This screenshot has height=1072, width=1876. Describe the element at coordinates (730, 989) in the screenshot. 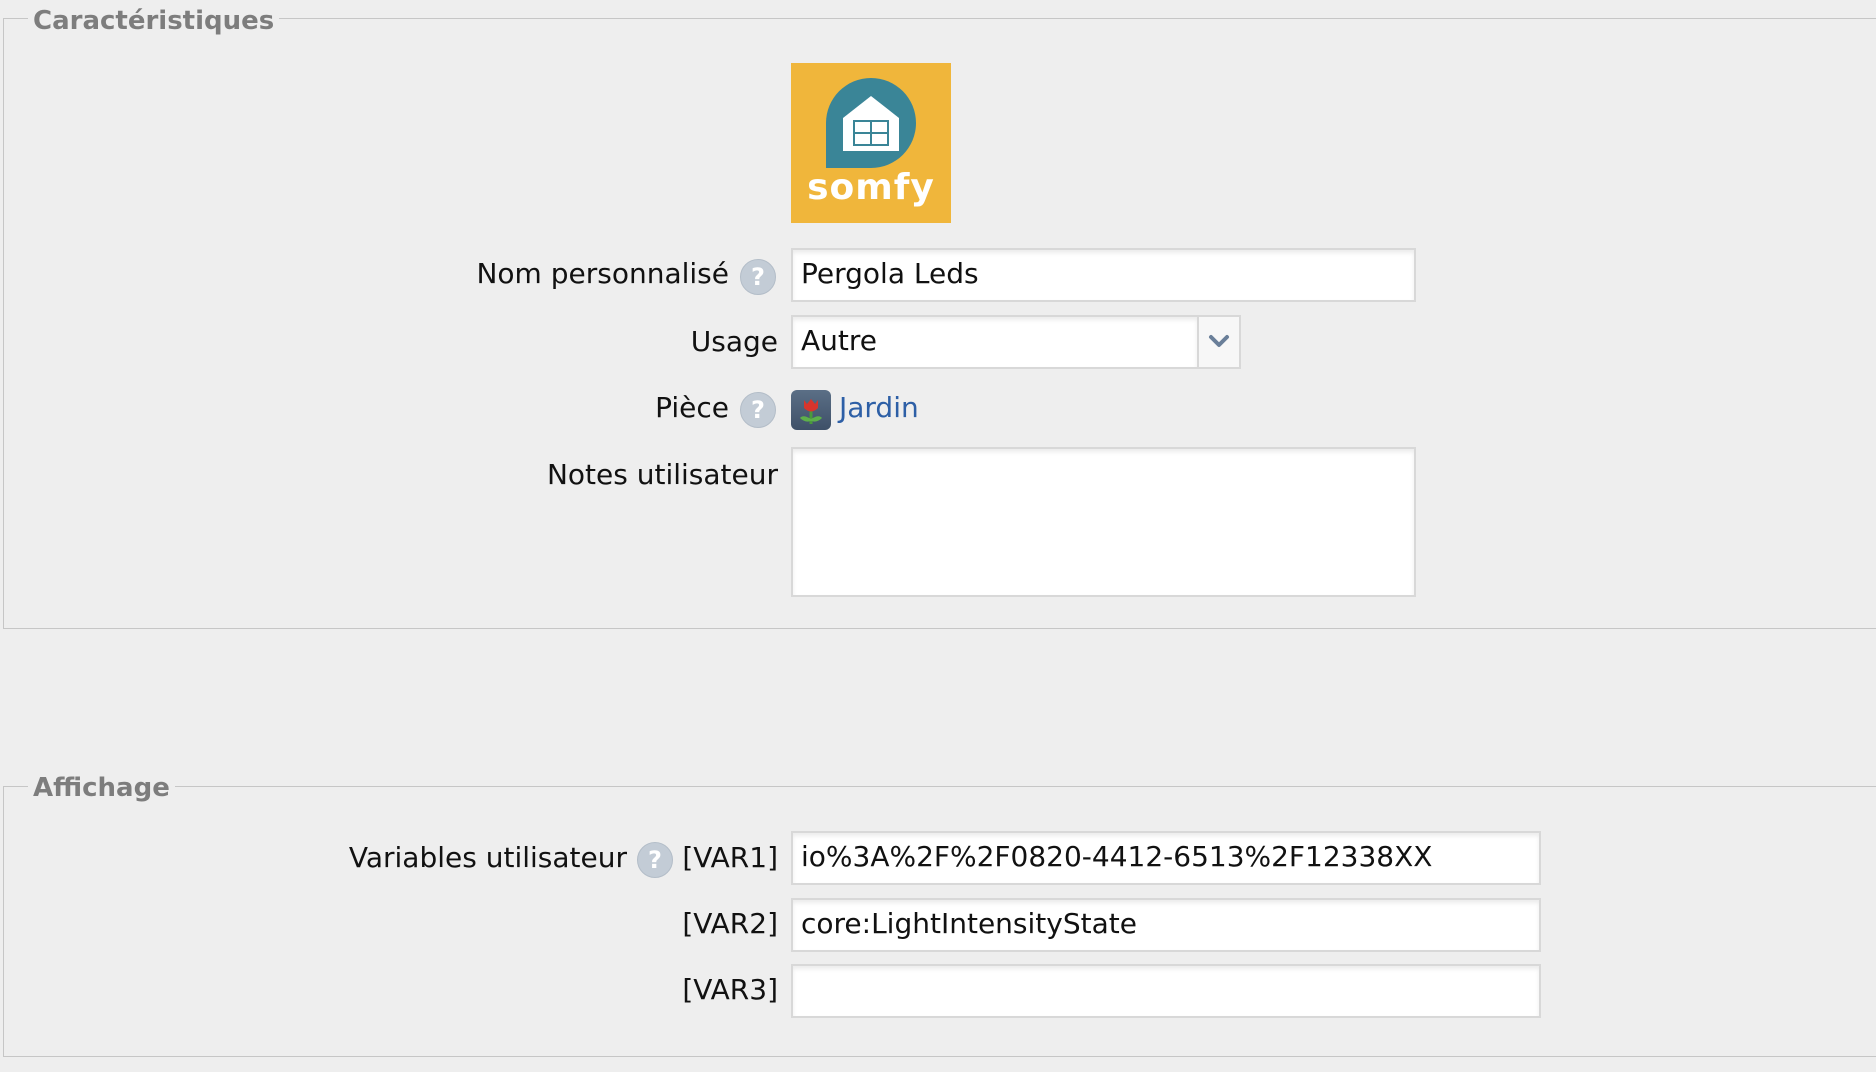

I see `var3-label: [VAR3]` at that location.